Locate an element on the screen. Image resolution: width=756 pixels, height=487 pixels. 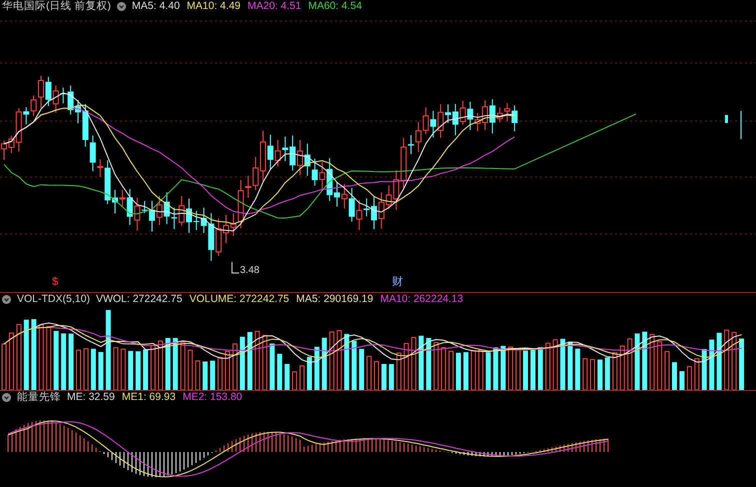
leader-line is located at coordinates (235, 269).